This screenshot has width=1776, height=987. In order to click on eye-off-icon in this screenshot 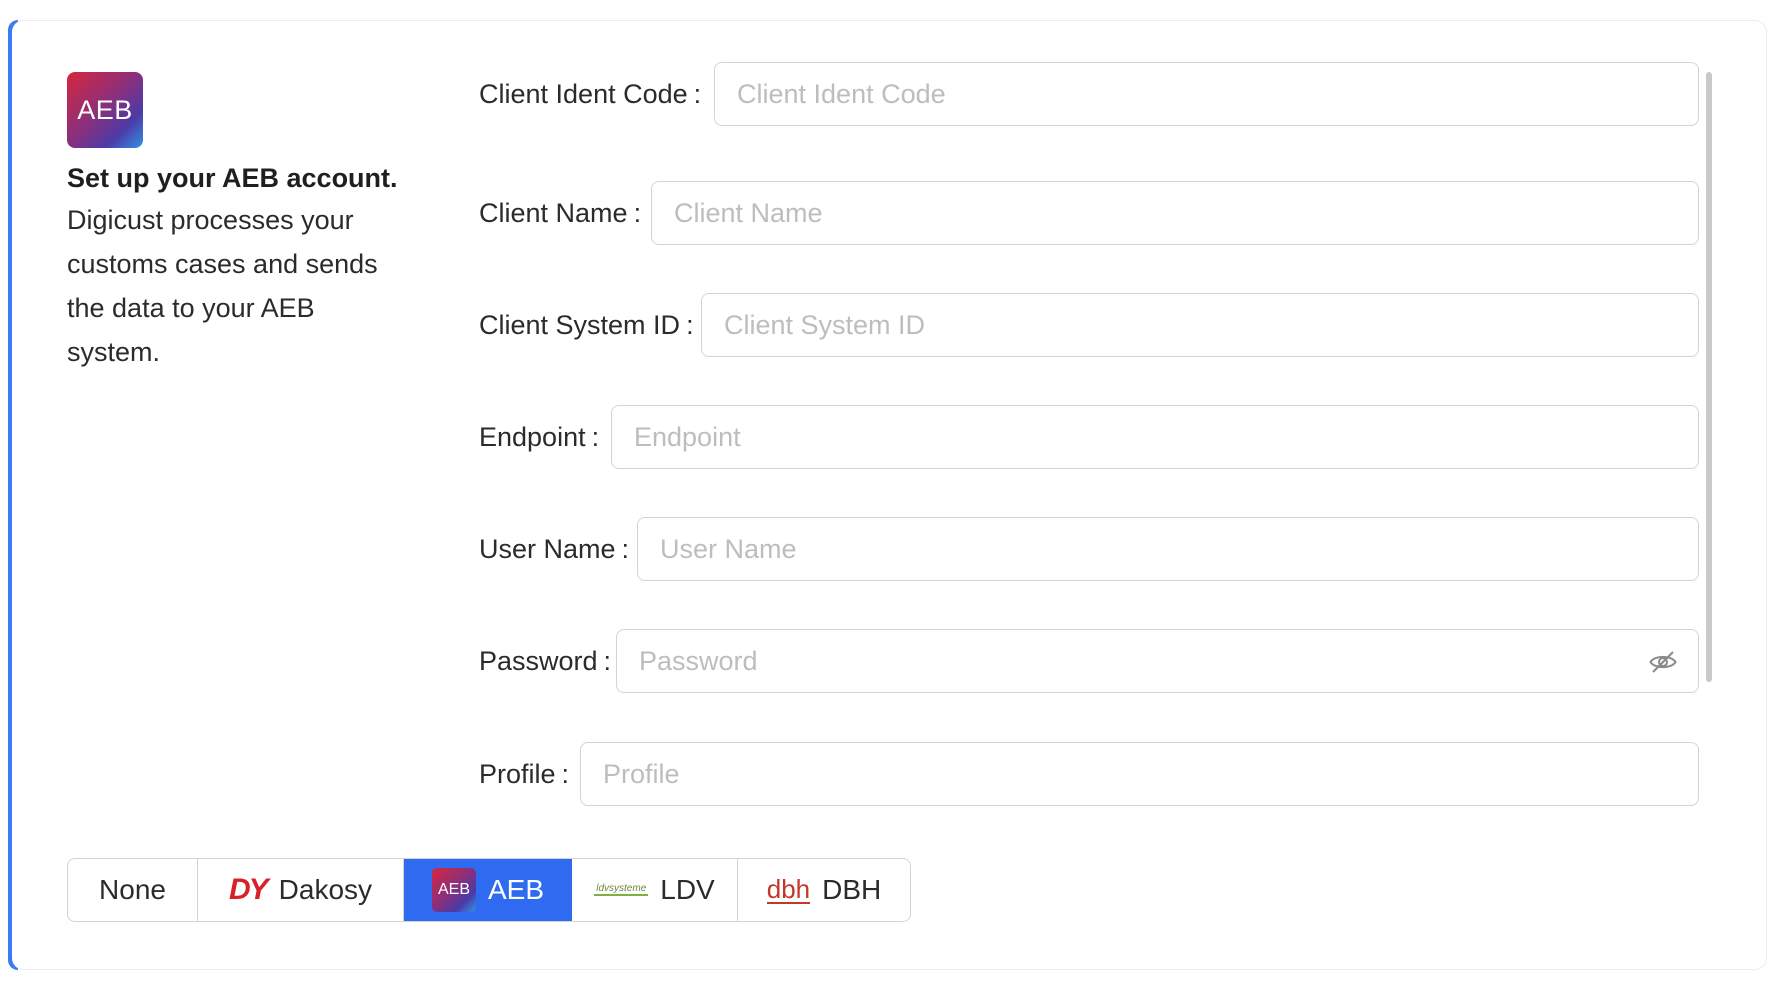, I will do `click(1663, 662)`.